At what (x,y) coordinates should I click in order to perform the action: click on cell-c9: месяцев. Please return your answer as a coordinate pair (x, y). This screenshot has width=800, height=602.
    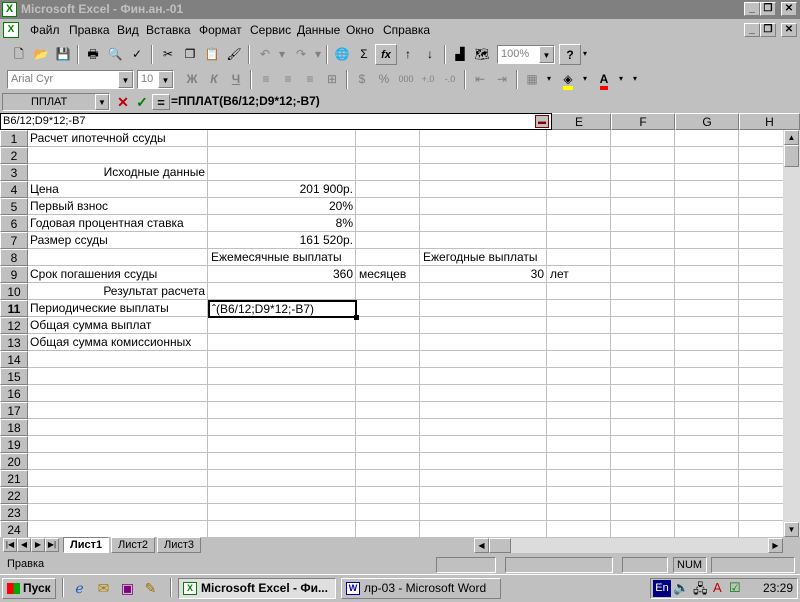
    Looking at the image, I should click on (382, 274).